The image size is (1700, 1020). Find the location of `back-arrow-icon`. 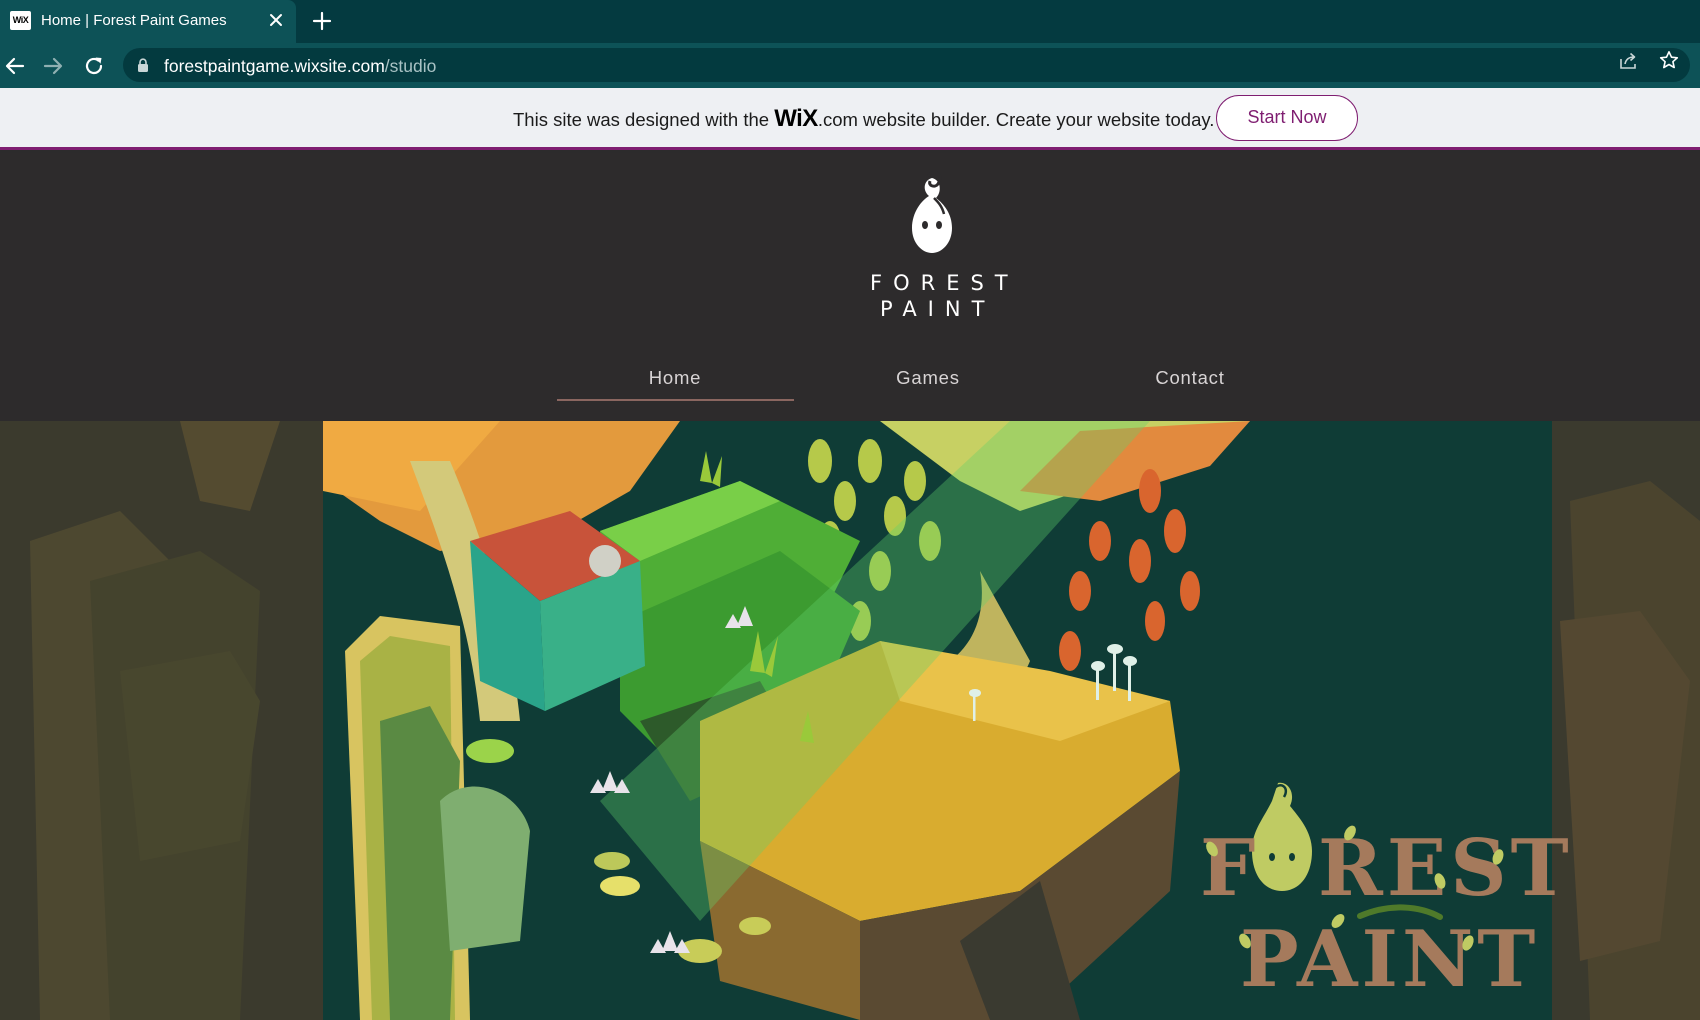

back-arrow-icon is located at coordinates (15, 66).